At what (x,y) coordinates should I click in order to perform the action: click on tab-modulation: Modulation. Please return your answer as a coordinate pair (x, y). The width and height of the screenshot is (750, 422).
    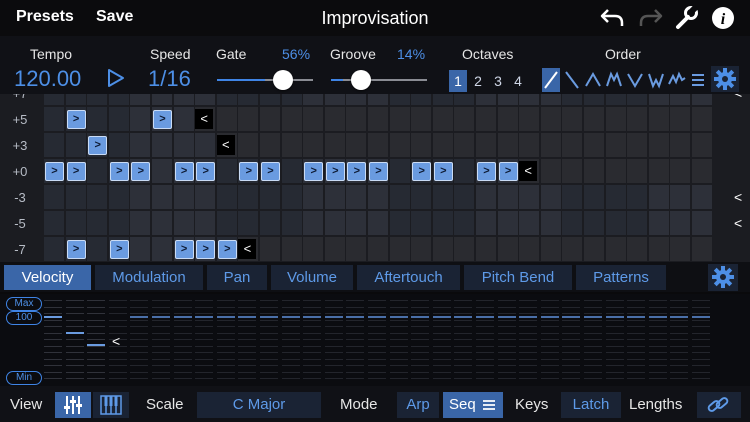
    Looking at the image, I should click on (149, 277).